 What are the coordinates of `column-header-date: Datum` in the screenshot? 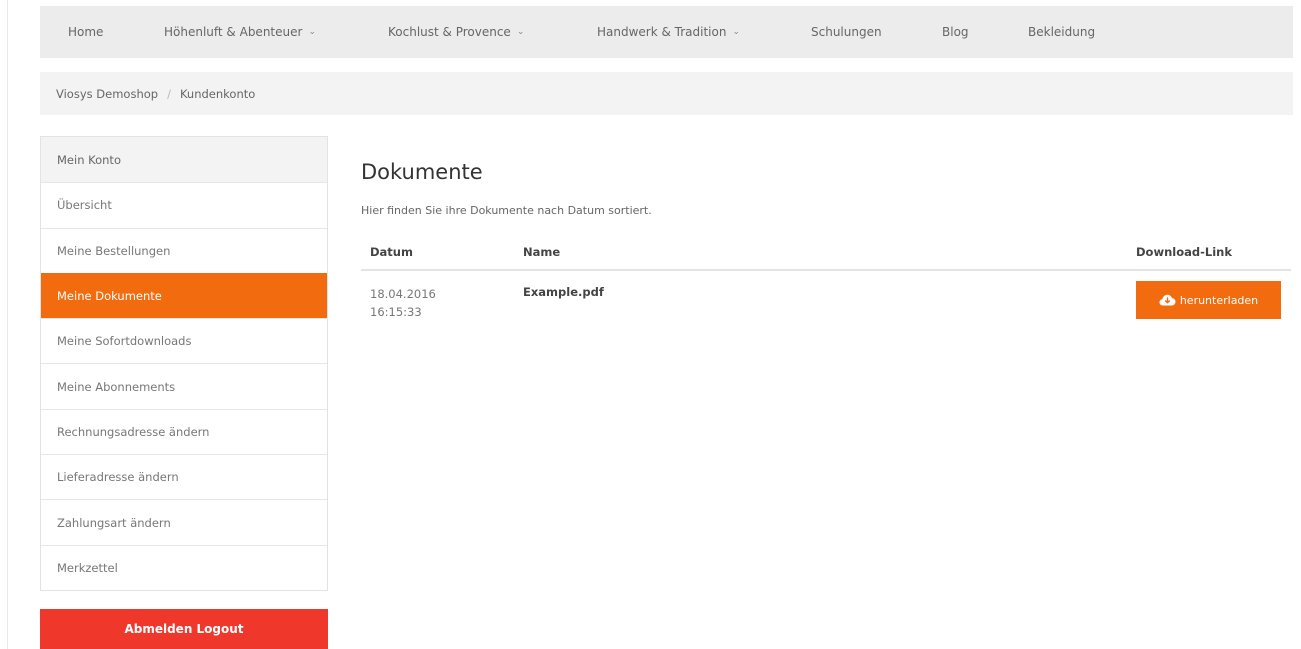 It's located at (391, 252).